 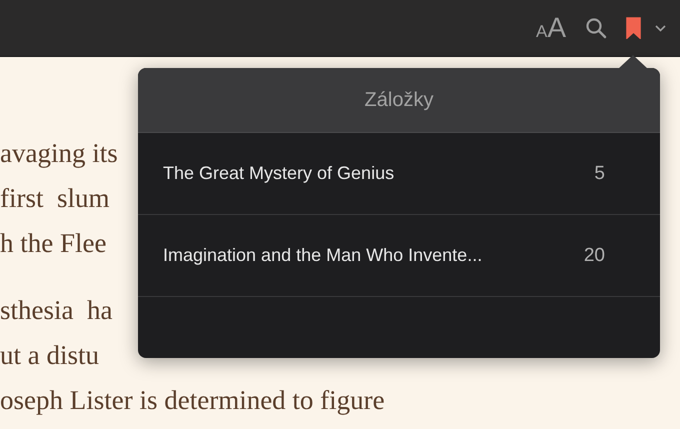 I want to click on book-text-line: first slum, so click(x=55, y=198).